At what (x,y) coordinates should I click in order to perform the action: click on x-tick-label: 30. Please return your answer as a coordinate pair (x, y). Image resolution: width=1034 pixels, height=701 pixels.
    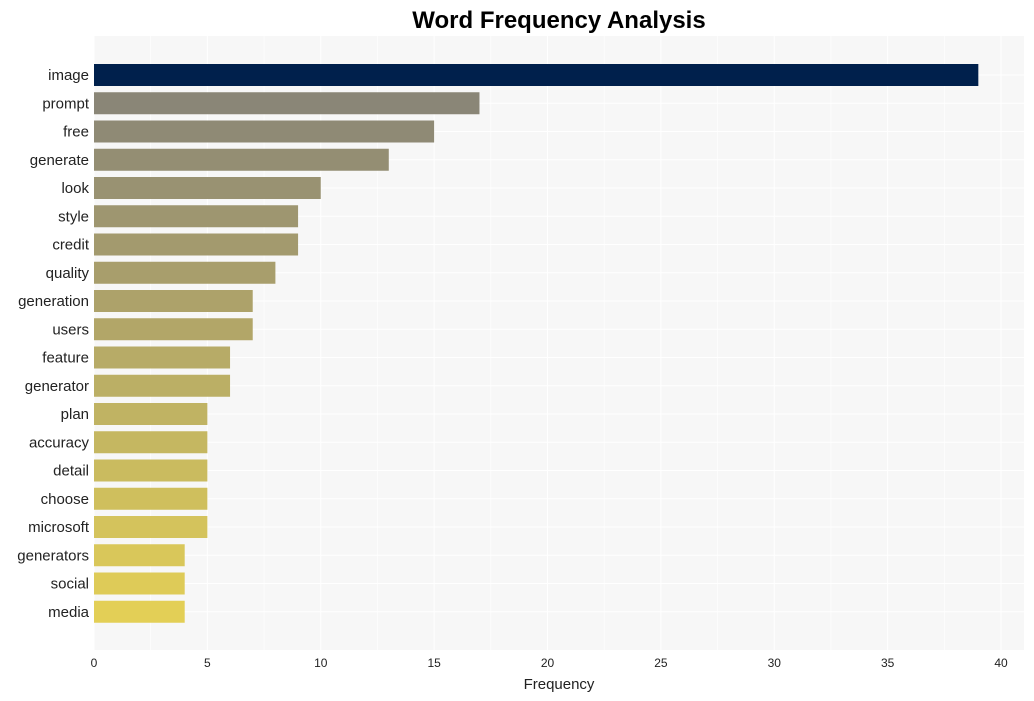
    Looking at the image, I should click on (775, 663).